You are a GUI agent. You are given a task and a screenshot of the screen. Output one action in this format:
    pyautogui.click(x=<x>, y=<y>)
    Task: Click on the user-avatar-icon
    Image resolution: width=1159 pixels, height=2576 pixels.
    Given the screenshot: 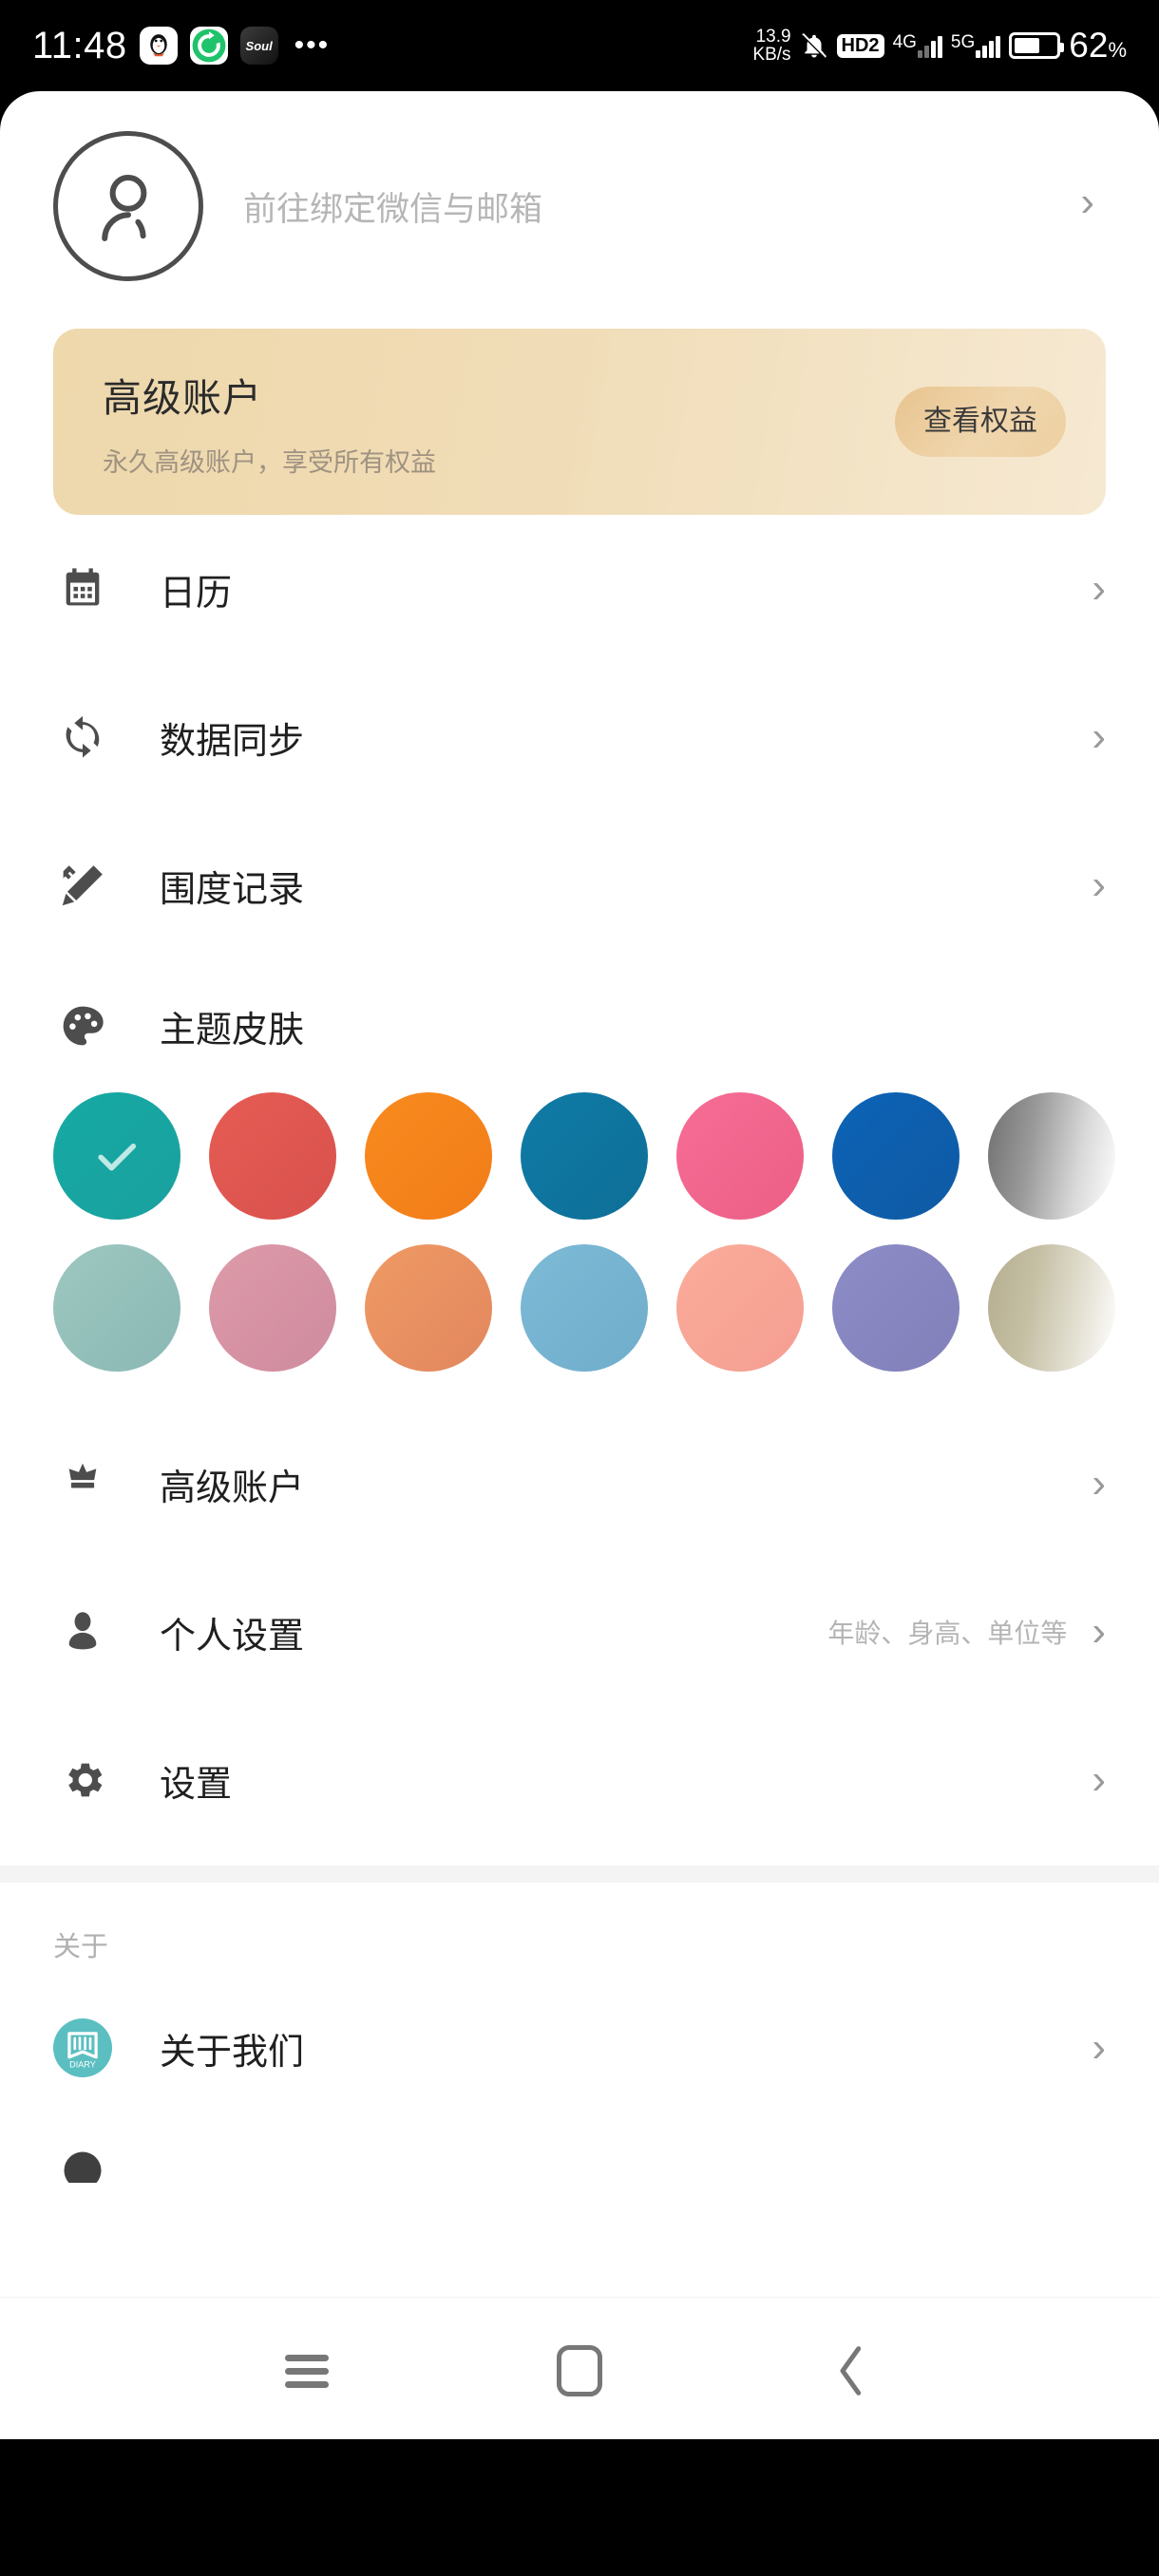 What is the action you would take?
    pyautogui.click(x=124, y=208)
    